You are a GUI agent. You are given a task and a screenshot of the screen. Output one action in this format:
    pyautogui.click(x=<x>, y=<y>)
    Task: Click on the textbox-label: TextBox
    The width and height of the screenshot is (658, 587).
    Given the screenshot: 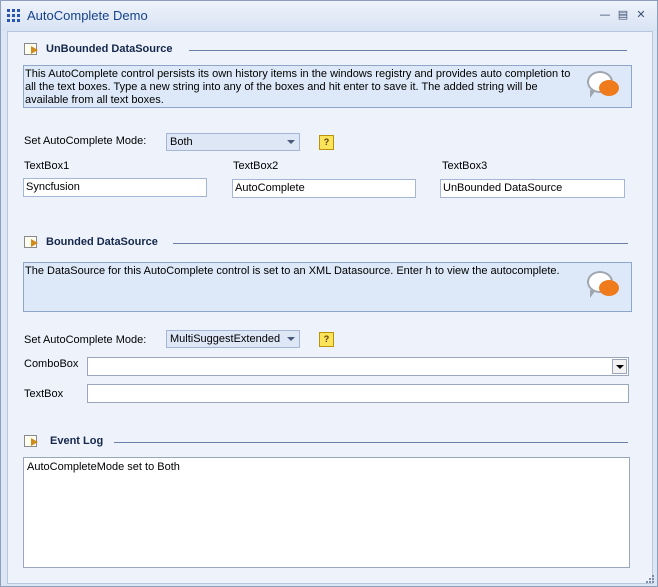 What is the action you would take?
    pyautogui.click(x=44, y=394)
    